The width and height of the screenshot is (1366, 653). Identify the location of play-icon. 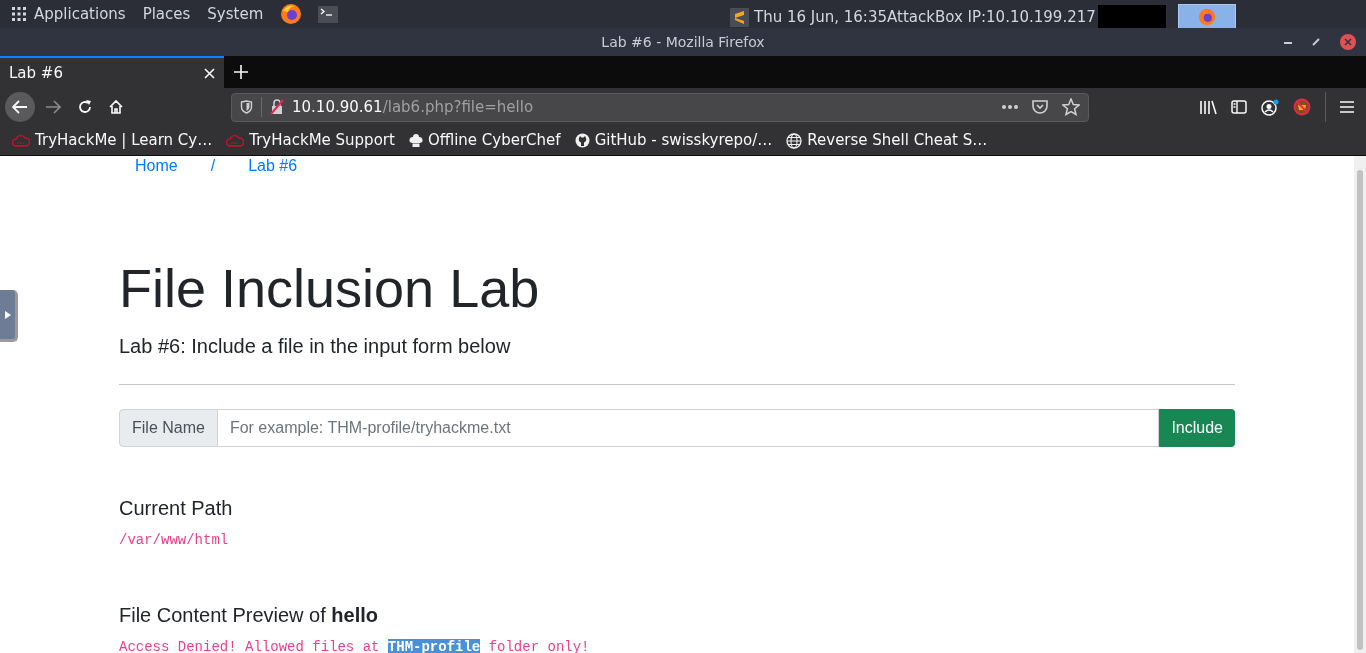
(7, 314).